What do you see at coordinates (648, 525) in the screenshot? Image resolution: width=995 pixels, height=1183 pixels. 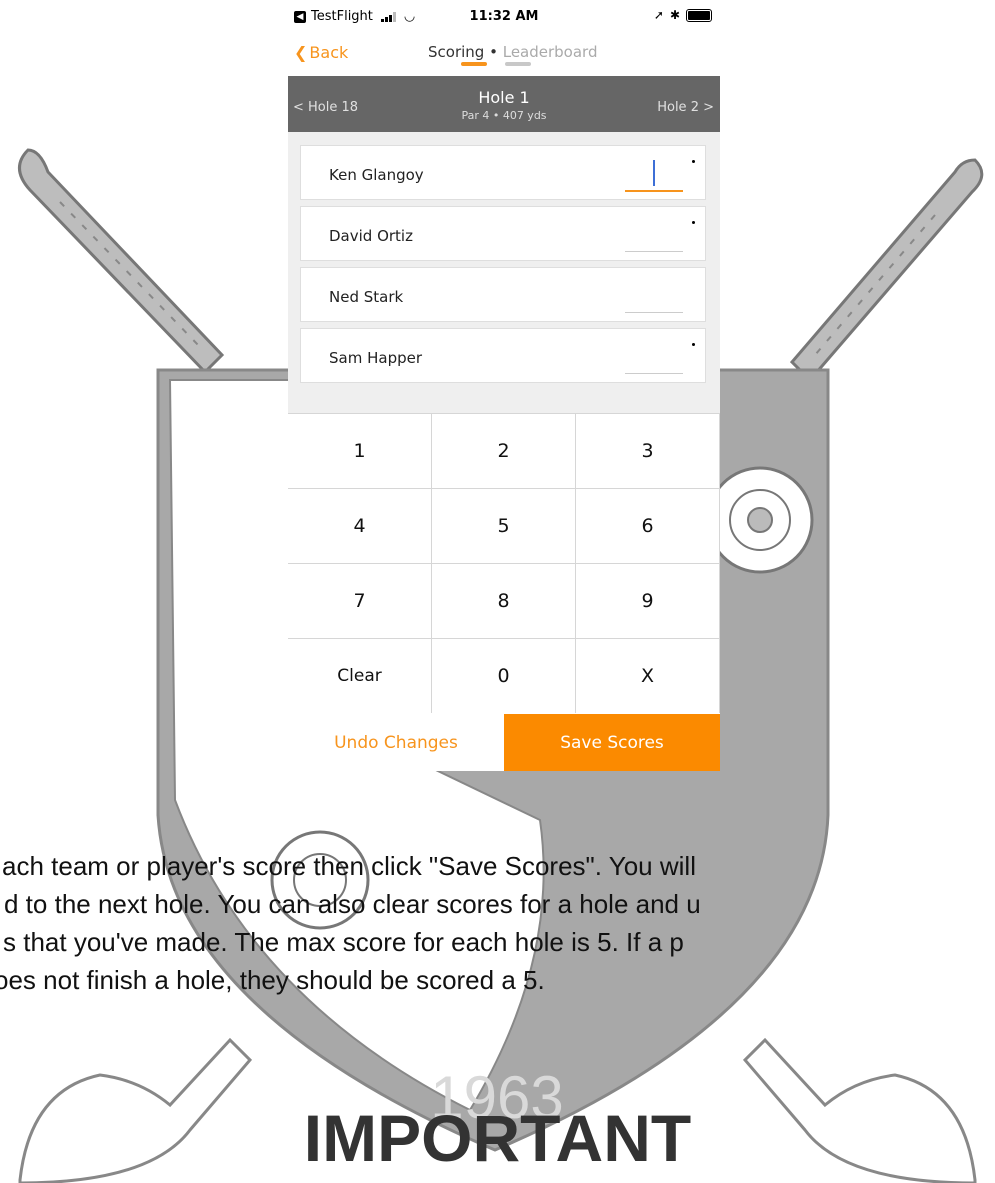 I see `key-6: 6` at bounding box center [648, 525].